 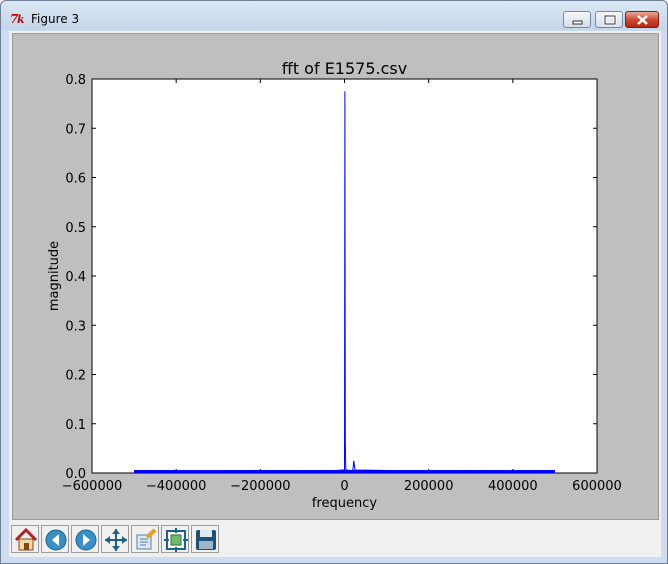 What do you see at coordinates (75, 179) in the screenshot?
I see `y-tick-label: 0.6` at bounding box center [75, 179].